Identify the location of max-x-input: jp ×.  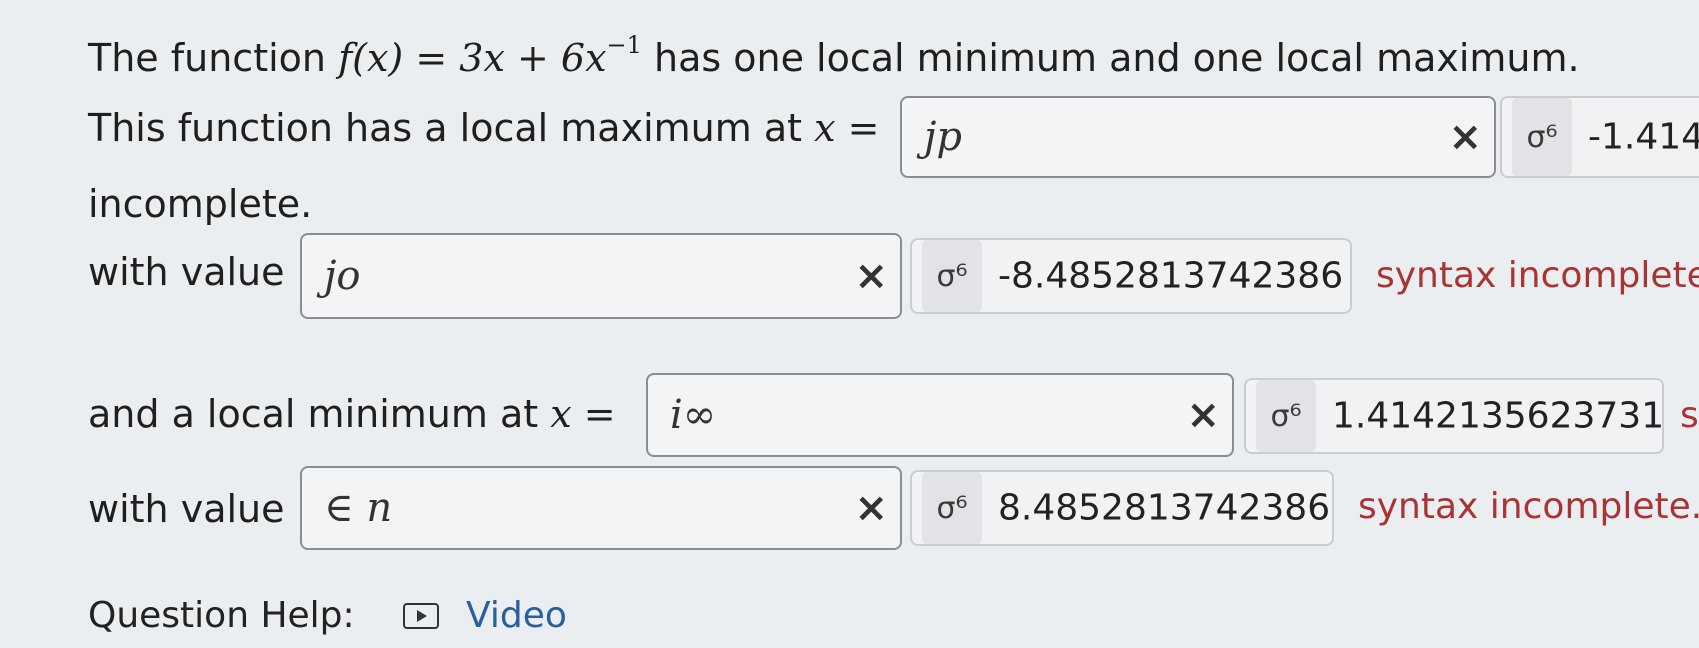
(1198, 137).